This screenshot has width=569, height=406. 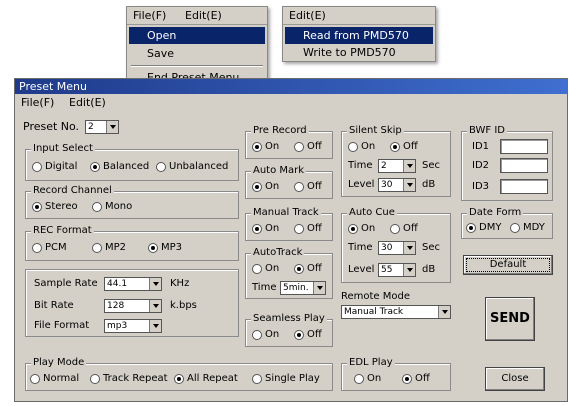 I want to click on silent-skip-level-unit: dB, so click(x=429, y=184).